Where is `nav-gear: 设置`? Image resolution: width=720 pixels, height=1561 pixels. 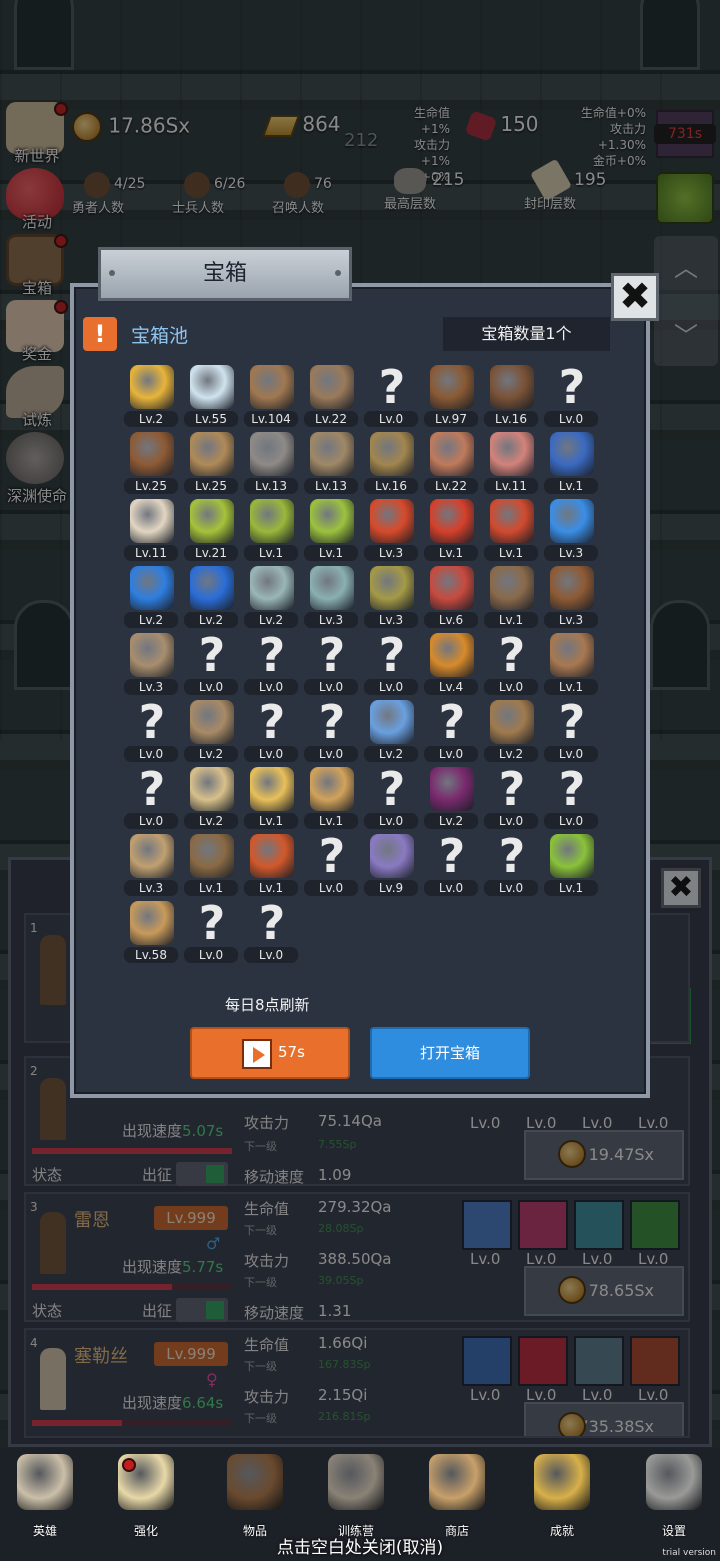 nav-gear: 设置 is located at coordinates (674, 1496).